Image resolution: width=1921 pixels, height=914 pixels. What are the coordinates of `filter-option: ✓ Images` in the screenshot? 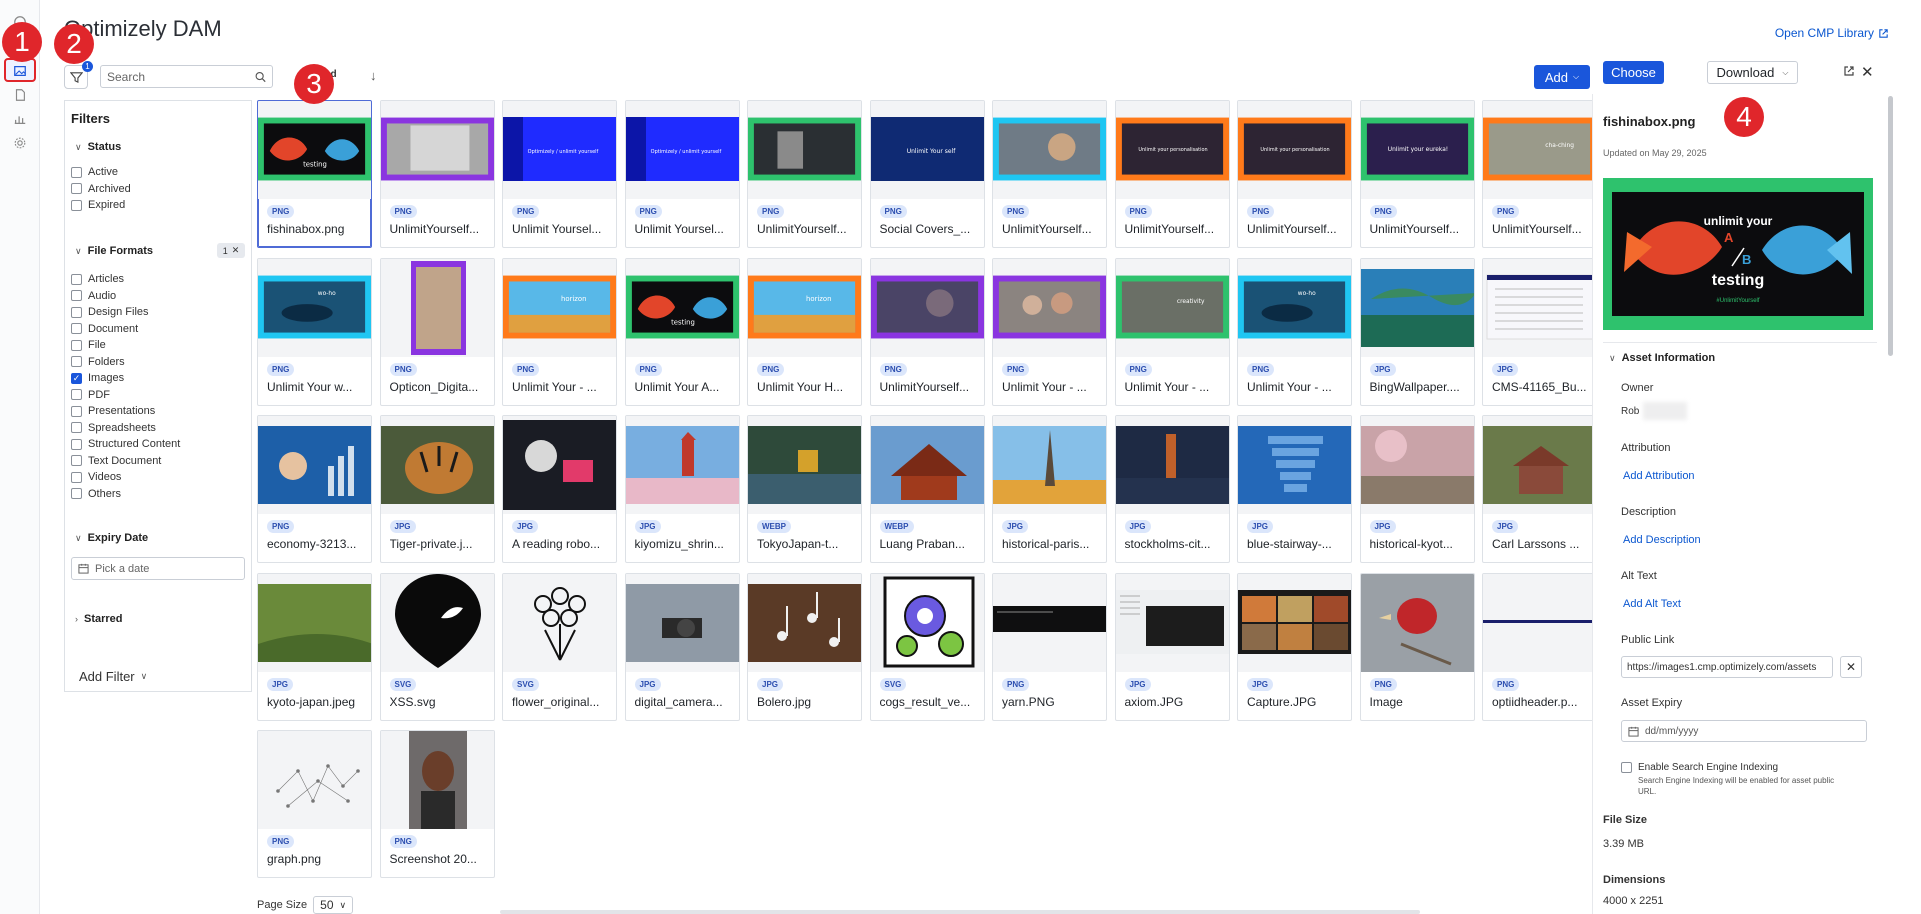 It's located at (97, 378).